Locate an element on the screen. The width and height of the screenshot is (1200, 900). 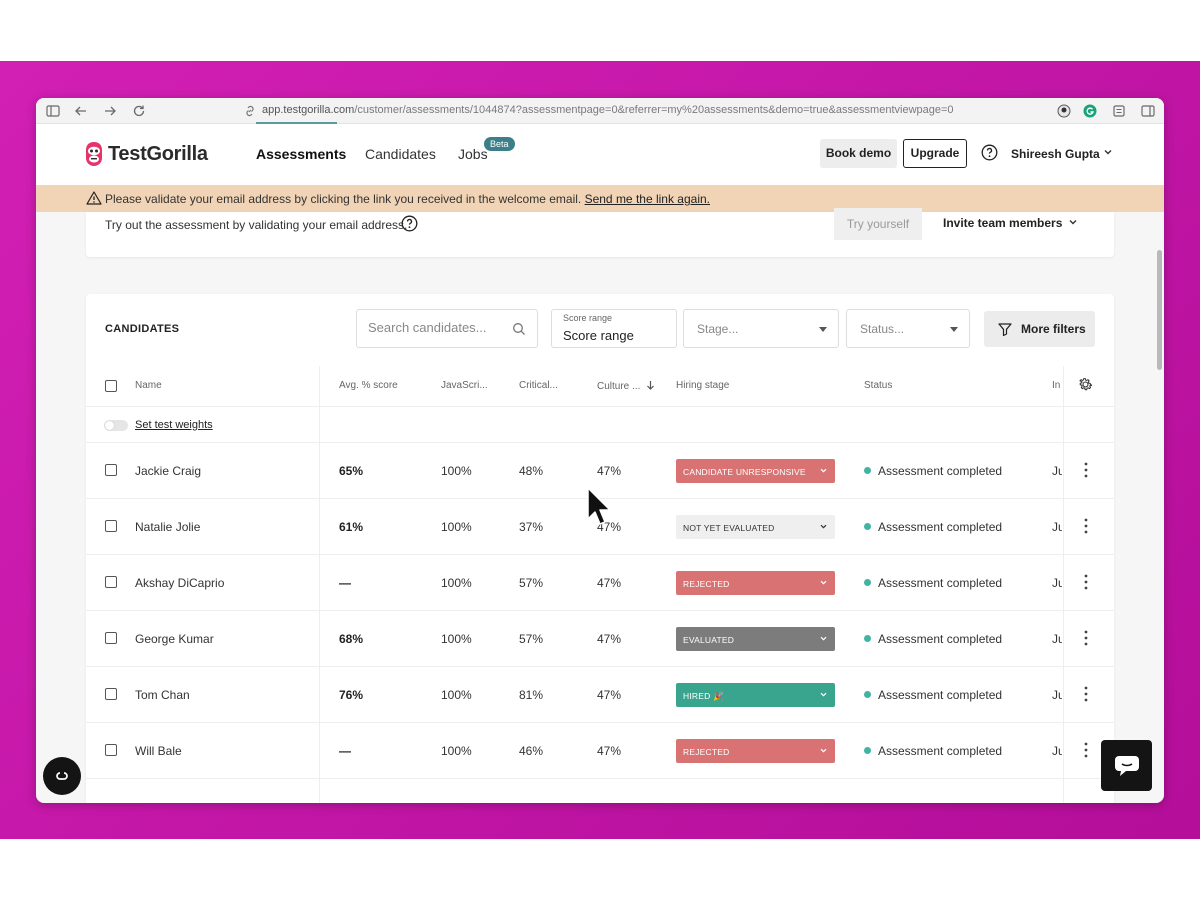
try-yourself-button: Try yourself is located at coordinates (878, 224).